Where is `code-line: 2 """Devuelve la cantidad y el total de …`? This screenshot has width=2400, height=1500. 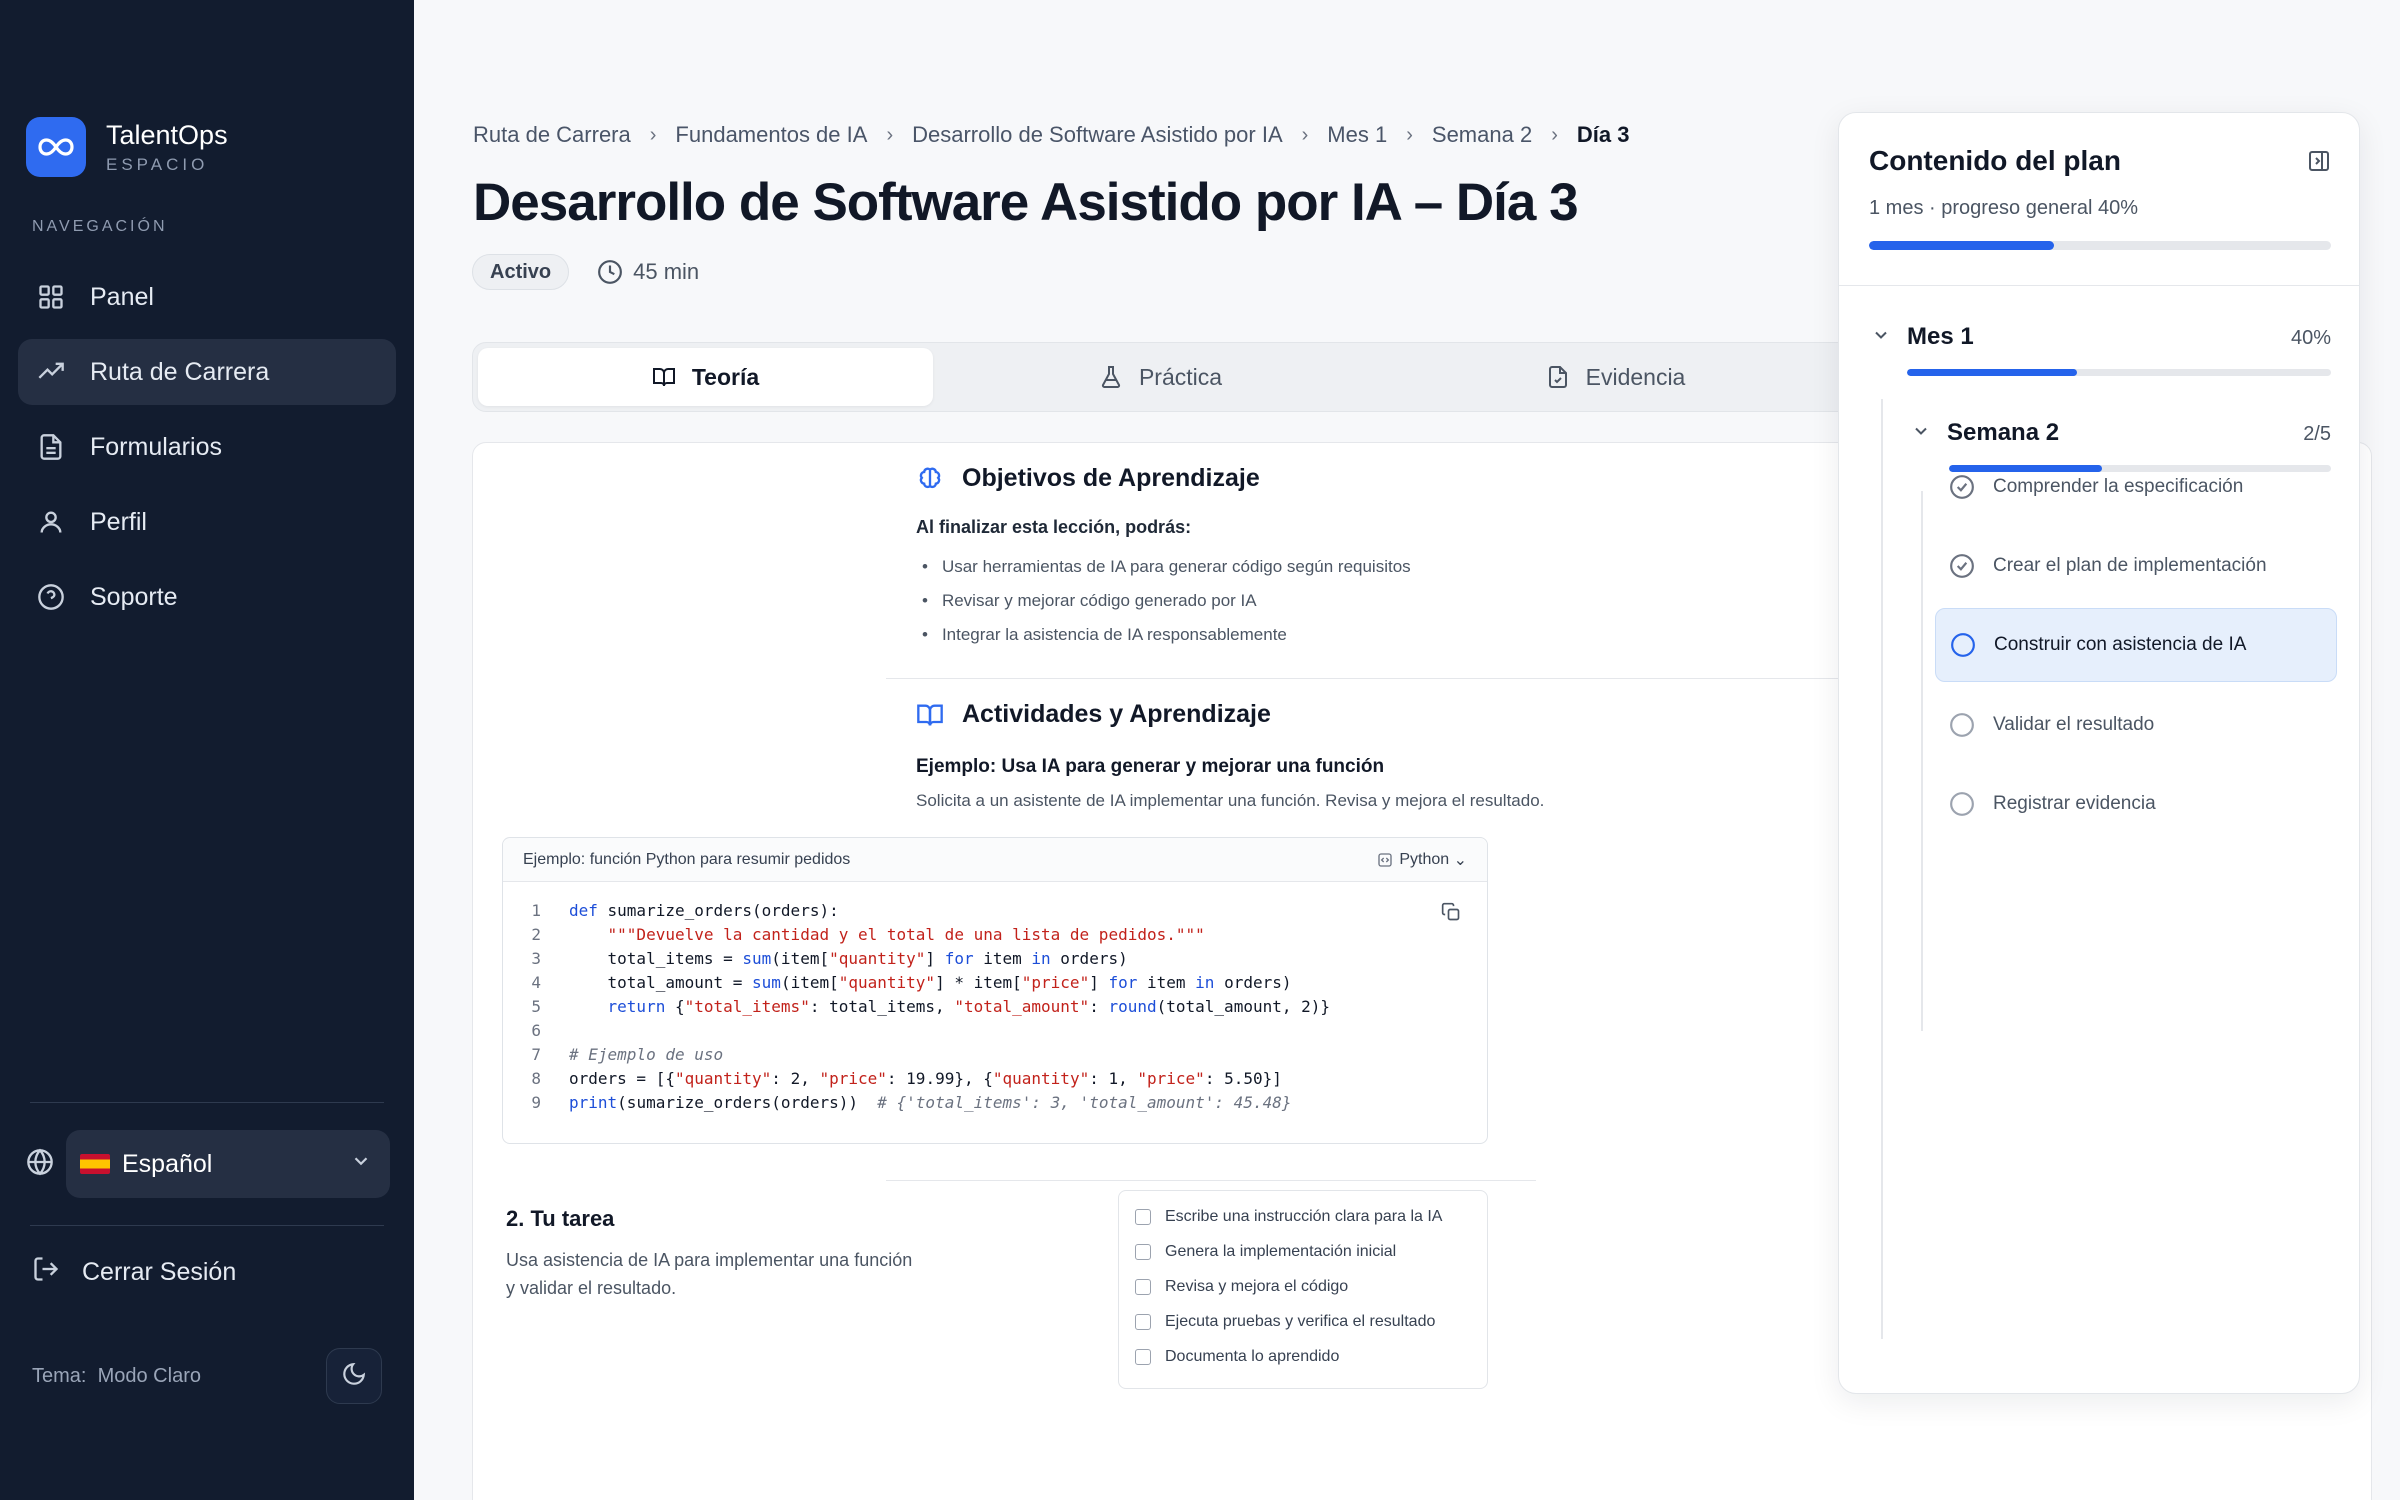 code-line: 2 """Devuelve la cantidad y el total de … is located at coordinates (995, 934).